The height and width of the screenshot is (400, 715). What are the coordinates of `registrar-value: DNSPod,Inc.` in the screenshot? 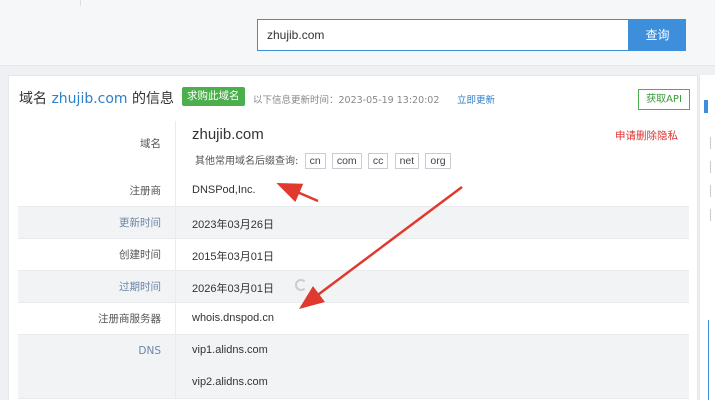 It's located at (224, 190).